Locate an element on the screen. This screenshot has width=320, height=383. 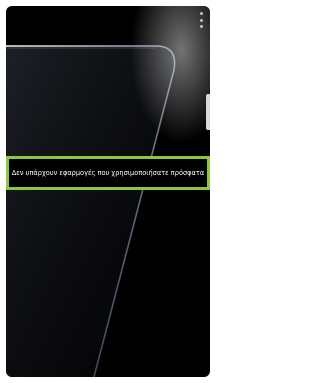
more-vert-icon is located at coordinates (201, 20).